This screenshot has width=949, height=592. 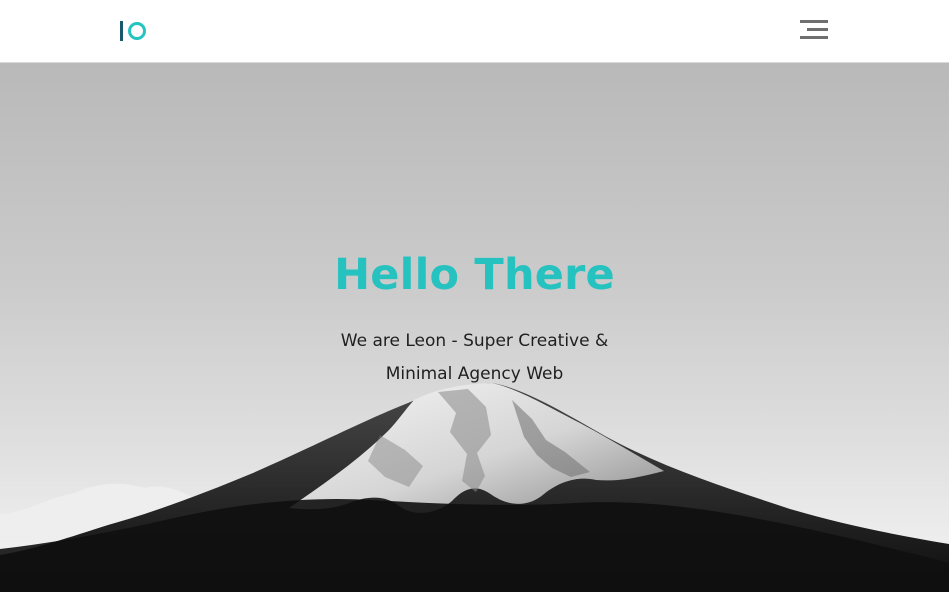 What do you see at coordinates (817, 29) in the screenshot?
I see `menu-line-middle` at bounding box center [817, 29].